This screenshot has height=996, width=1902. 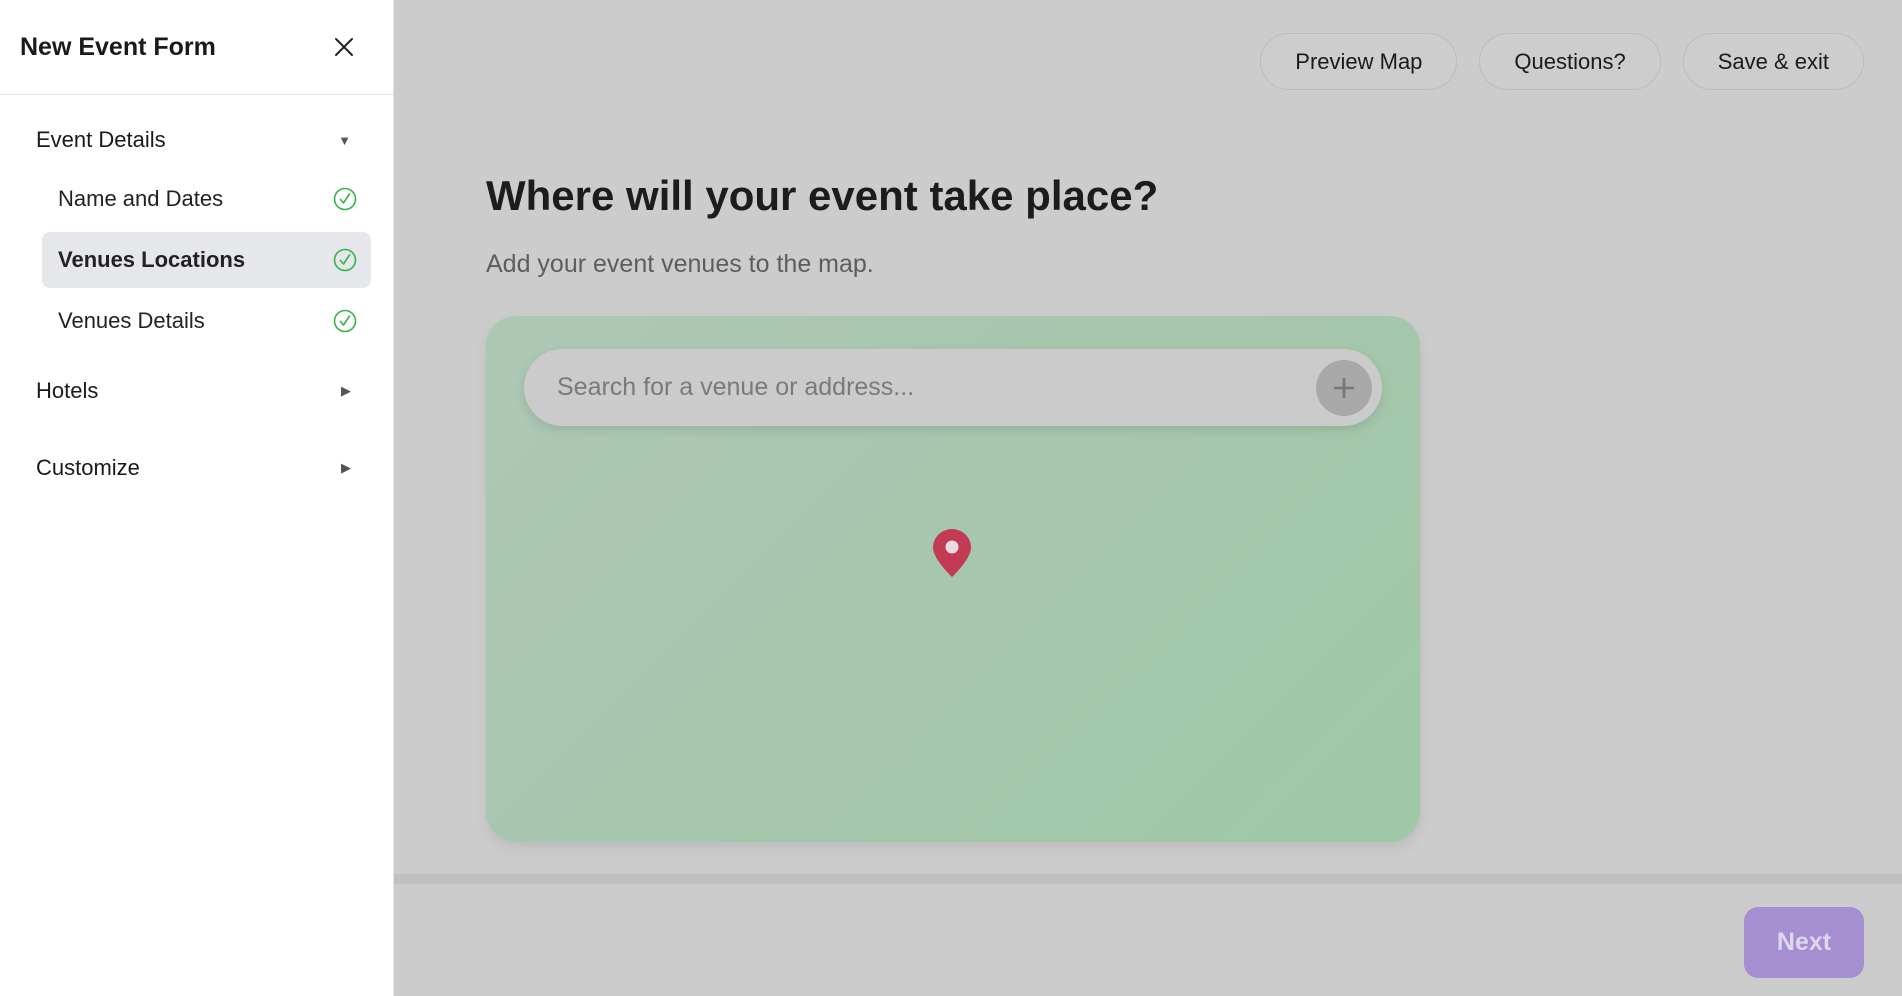 I want to click on section-label: Event Details, so click(x=101, y=139).